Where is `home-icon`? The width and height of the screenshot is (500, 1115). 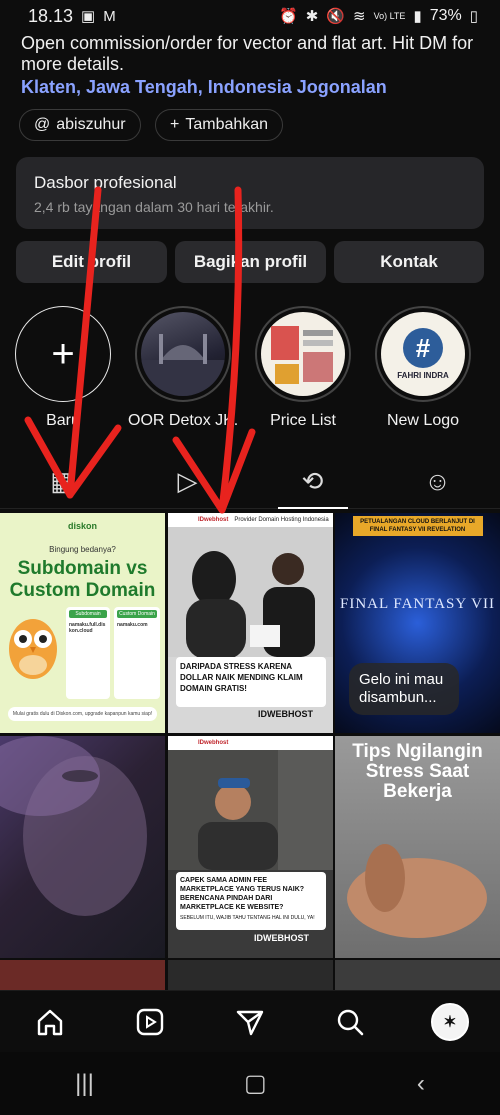 home-icon is located at coordinates (50, 1022).